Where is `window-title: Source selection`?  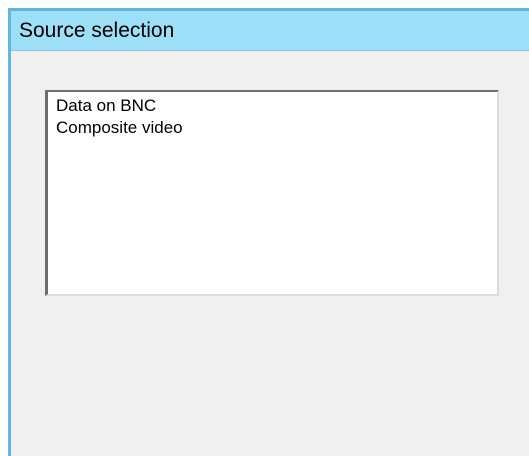 window-title: Source selection is located at coordinates (97, 30).